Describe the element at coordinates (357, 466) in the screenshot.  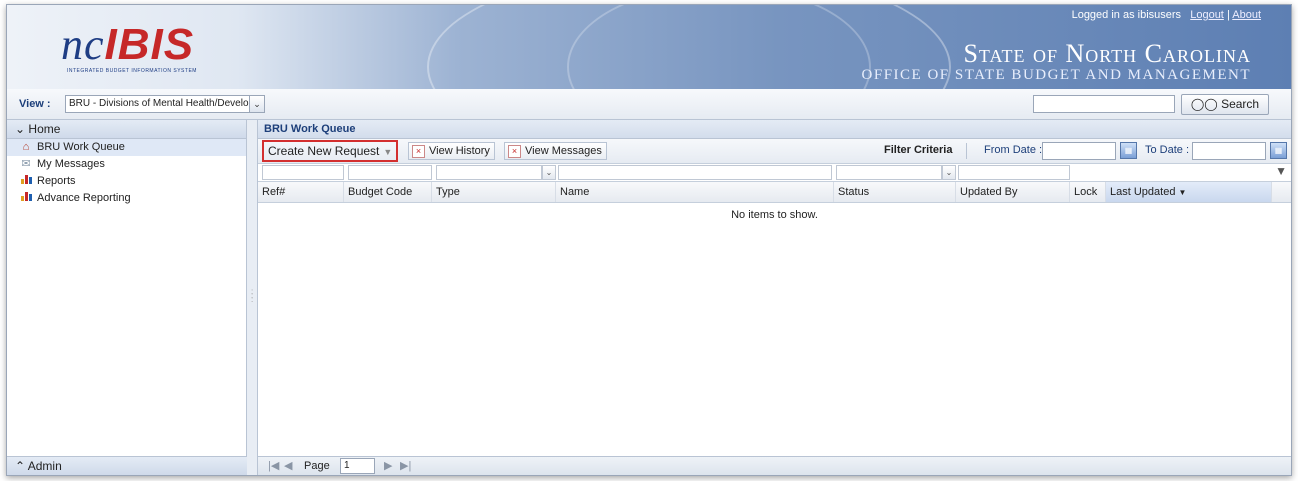
I see `page-number-input: 1` at that location.